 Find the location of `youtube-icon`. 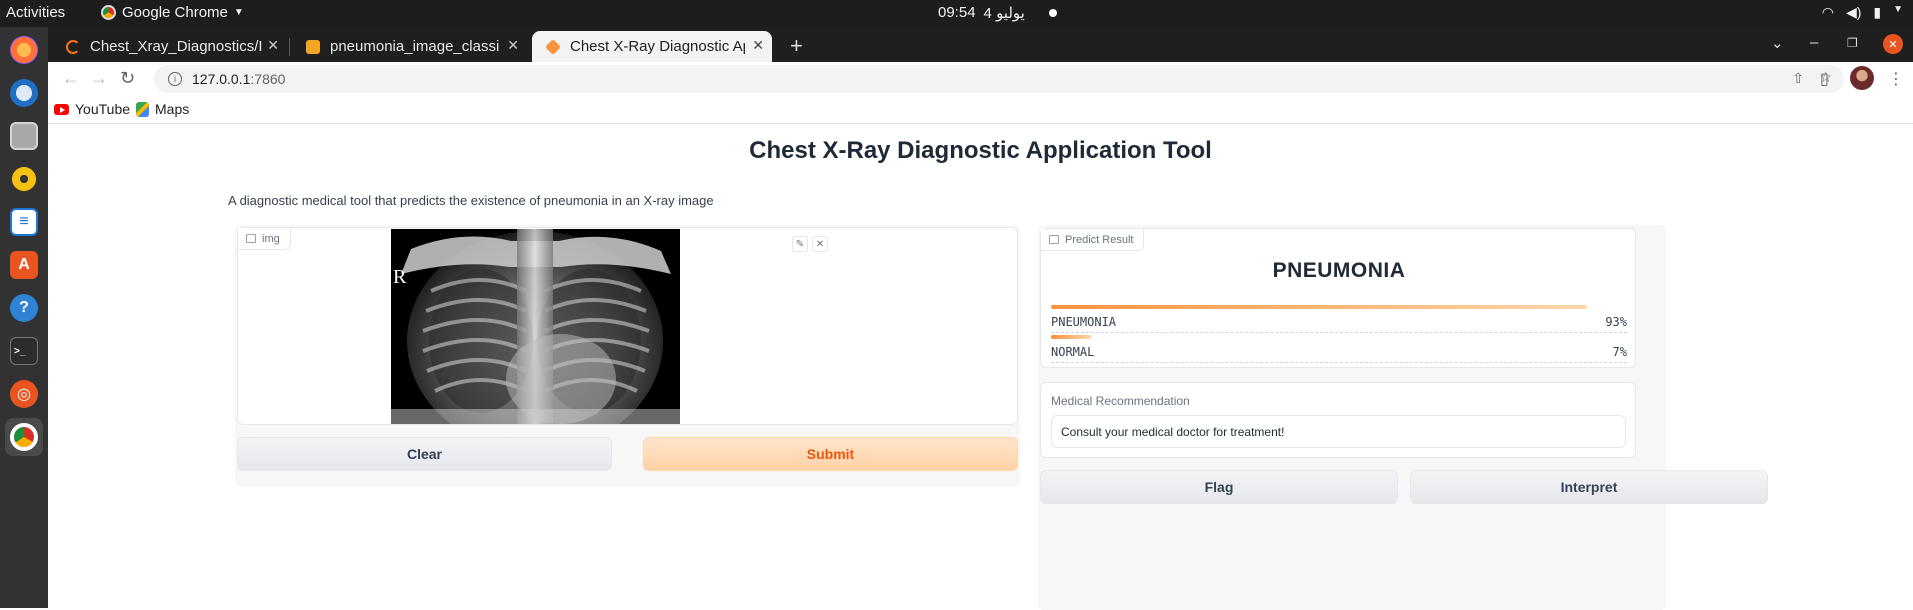

youtube-icon is located at coordinates (61, 109).